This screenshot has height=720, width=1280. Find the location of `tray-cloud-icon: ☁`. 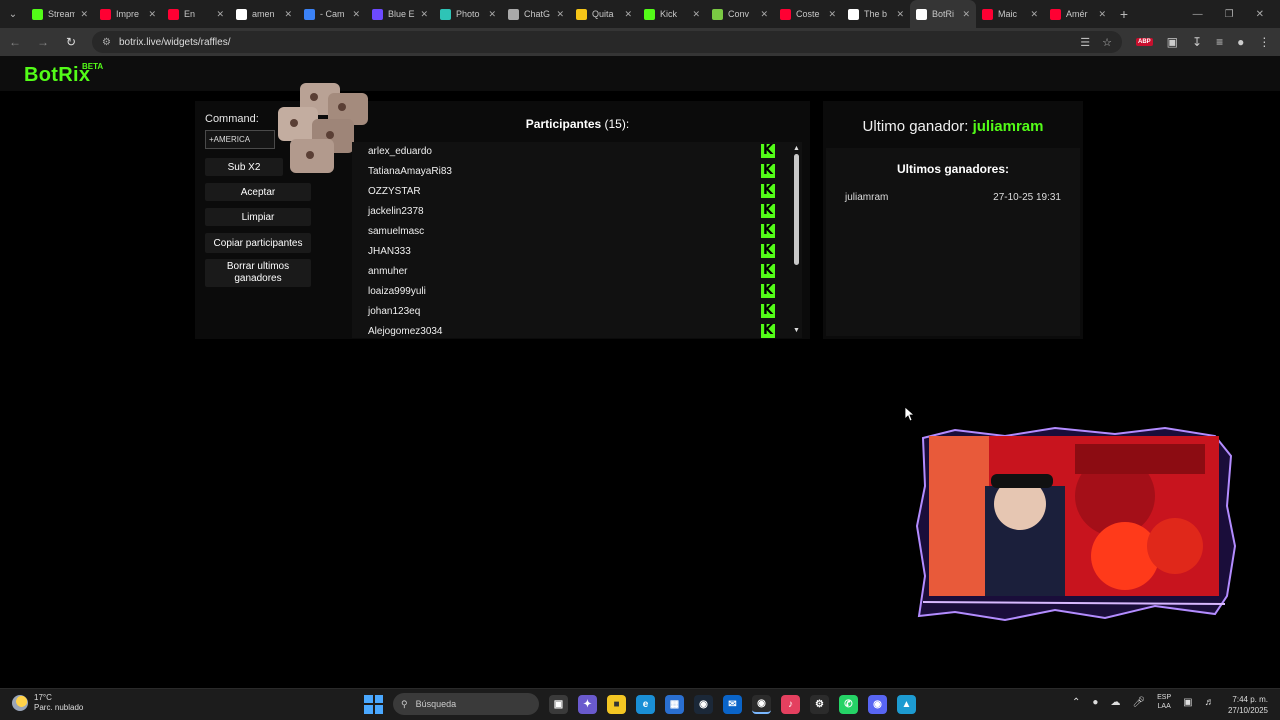

tray-cloud-icon: ☁ is located at coordinates (1115, 702).